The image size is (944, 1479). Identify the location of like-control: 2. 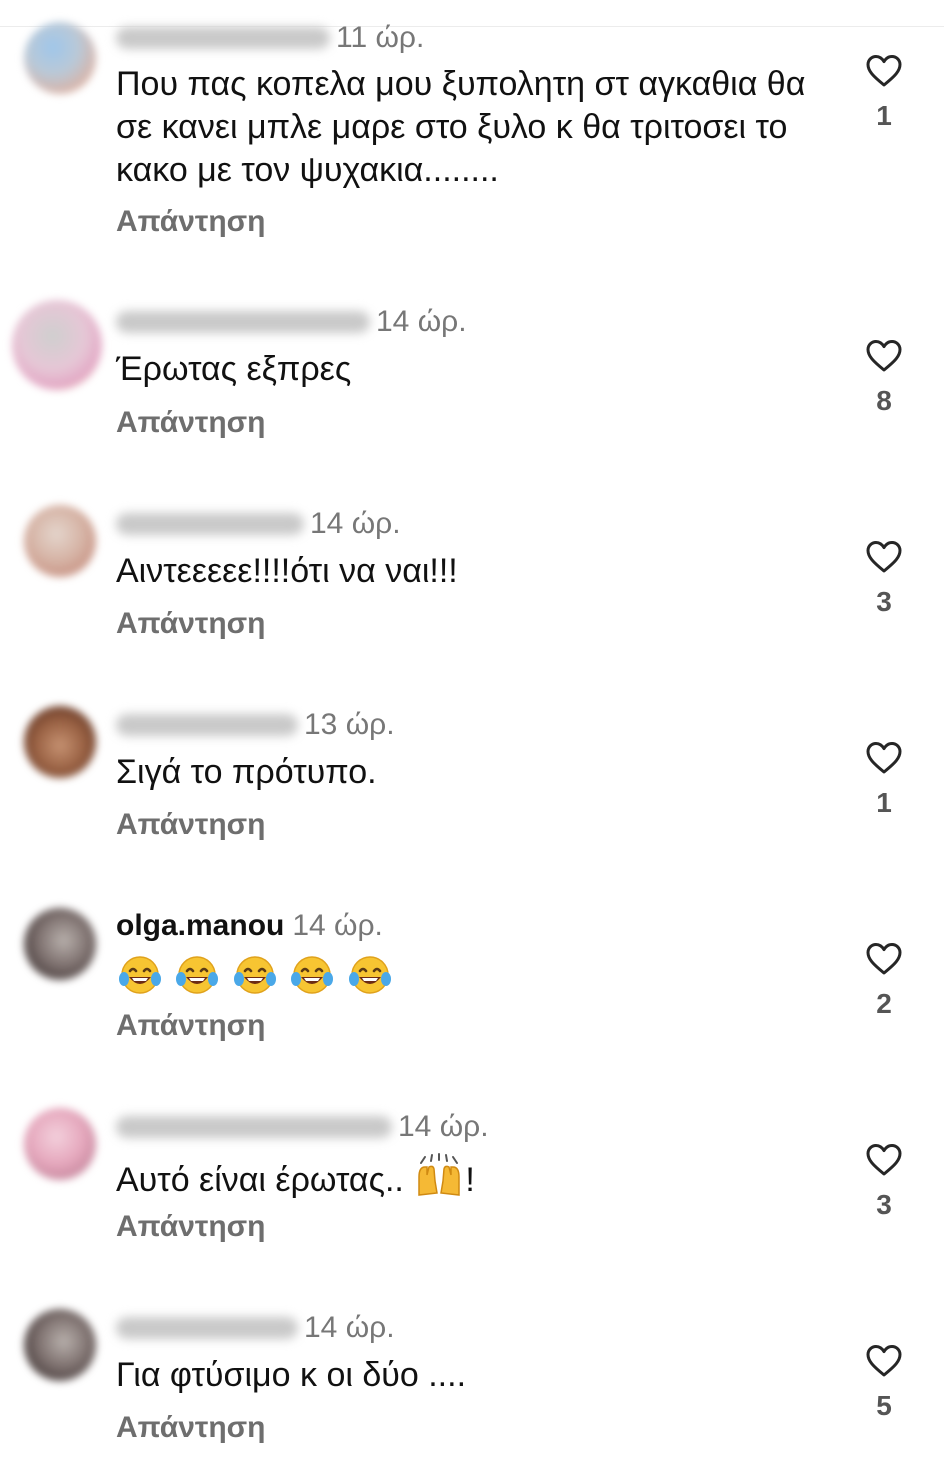
(884, 981).